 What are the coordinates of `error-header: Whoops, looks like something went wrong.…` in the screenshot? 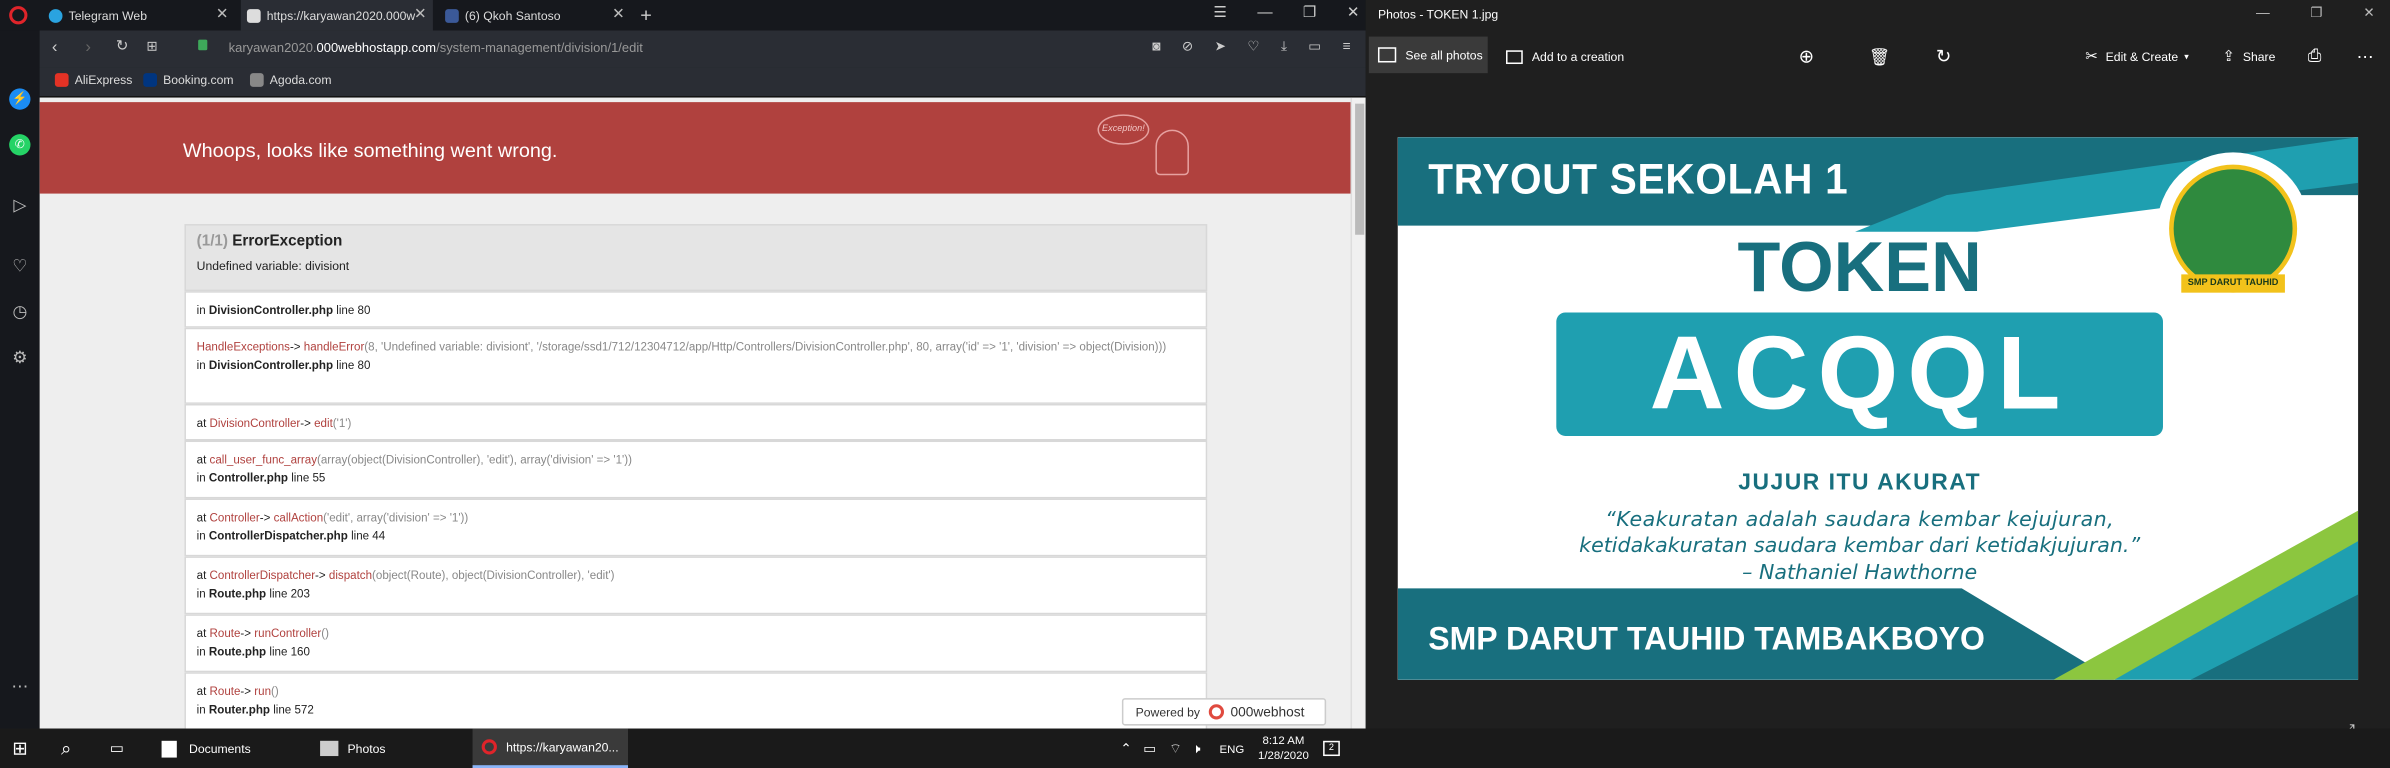 It's located at (695, 148).